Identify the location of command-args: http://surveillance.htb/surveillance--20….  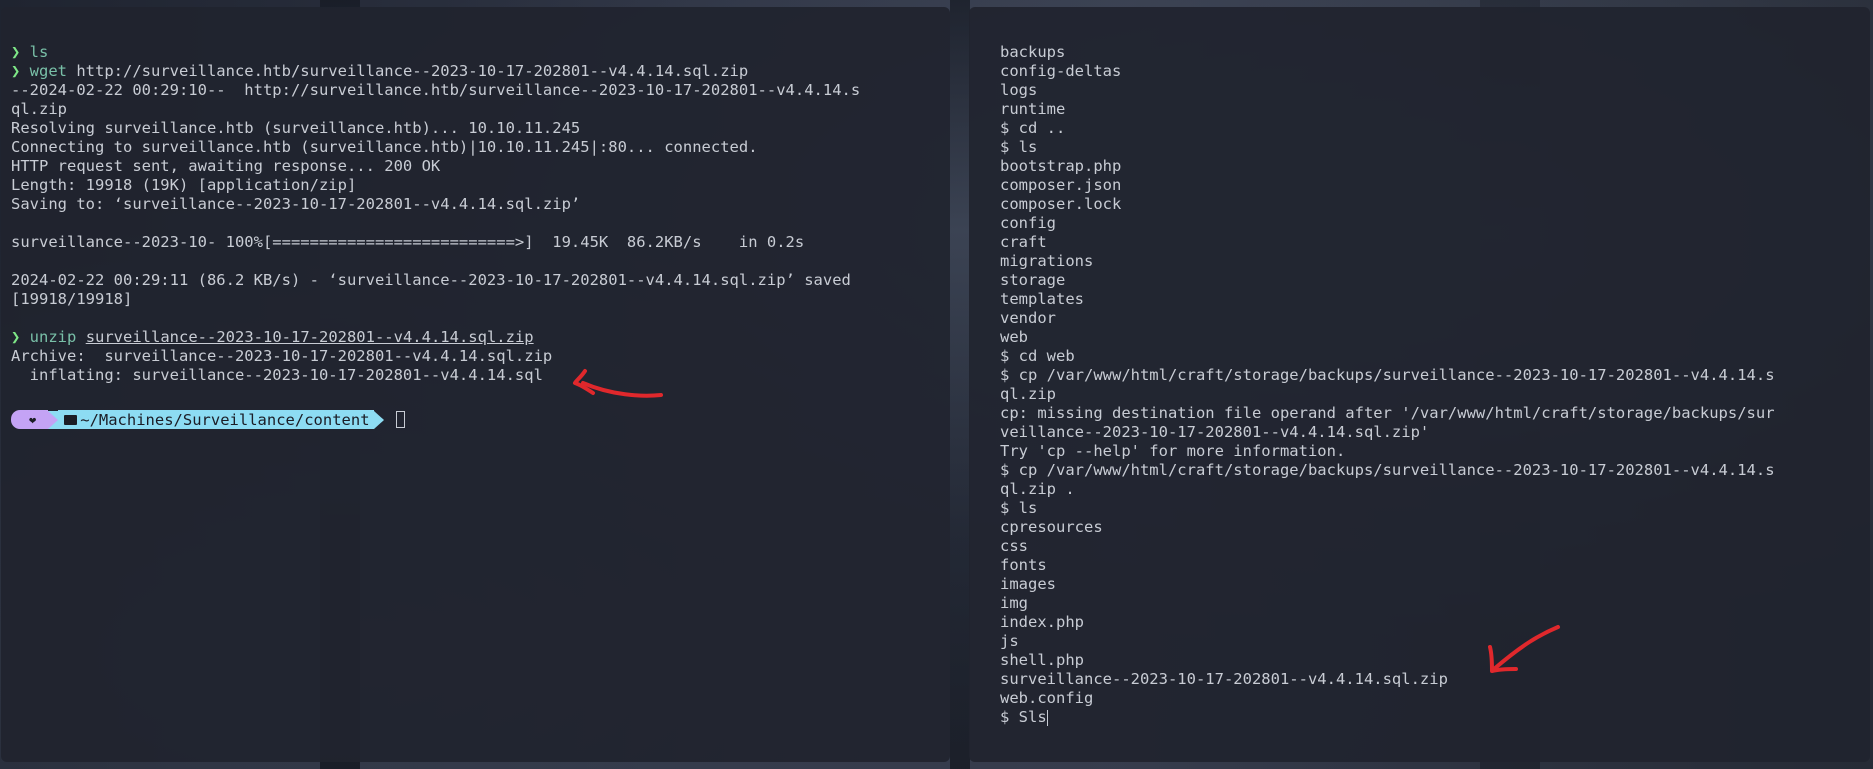
(408, 71).